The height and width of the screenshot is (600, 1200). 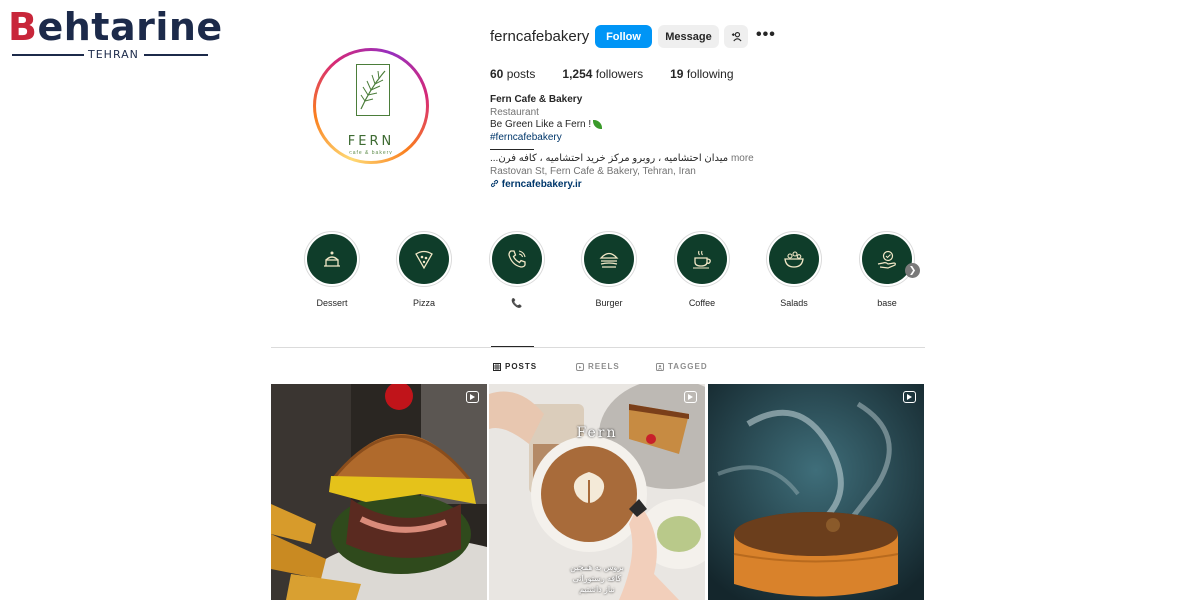 What do you see at coordinates (650, 138) in the screenshot?
I see `bio-hashtag: #ferncafebakery` at bounding box center [650, 138].